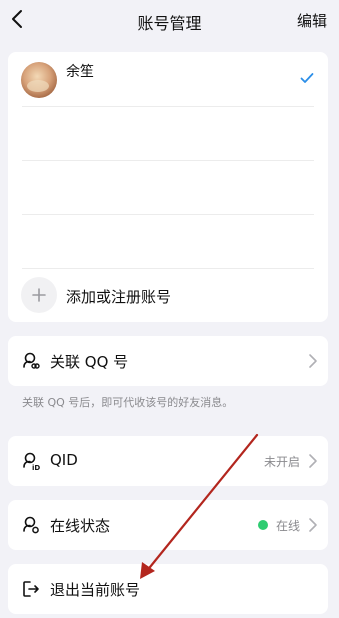 The width and height of the screenshot is (339, 618). I want to click on account-item: 余笙, so click(168, 79).